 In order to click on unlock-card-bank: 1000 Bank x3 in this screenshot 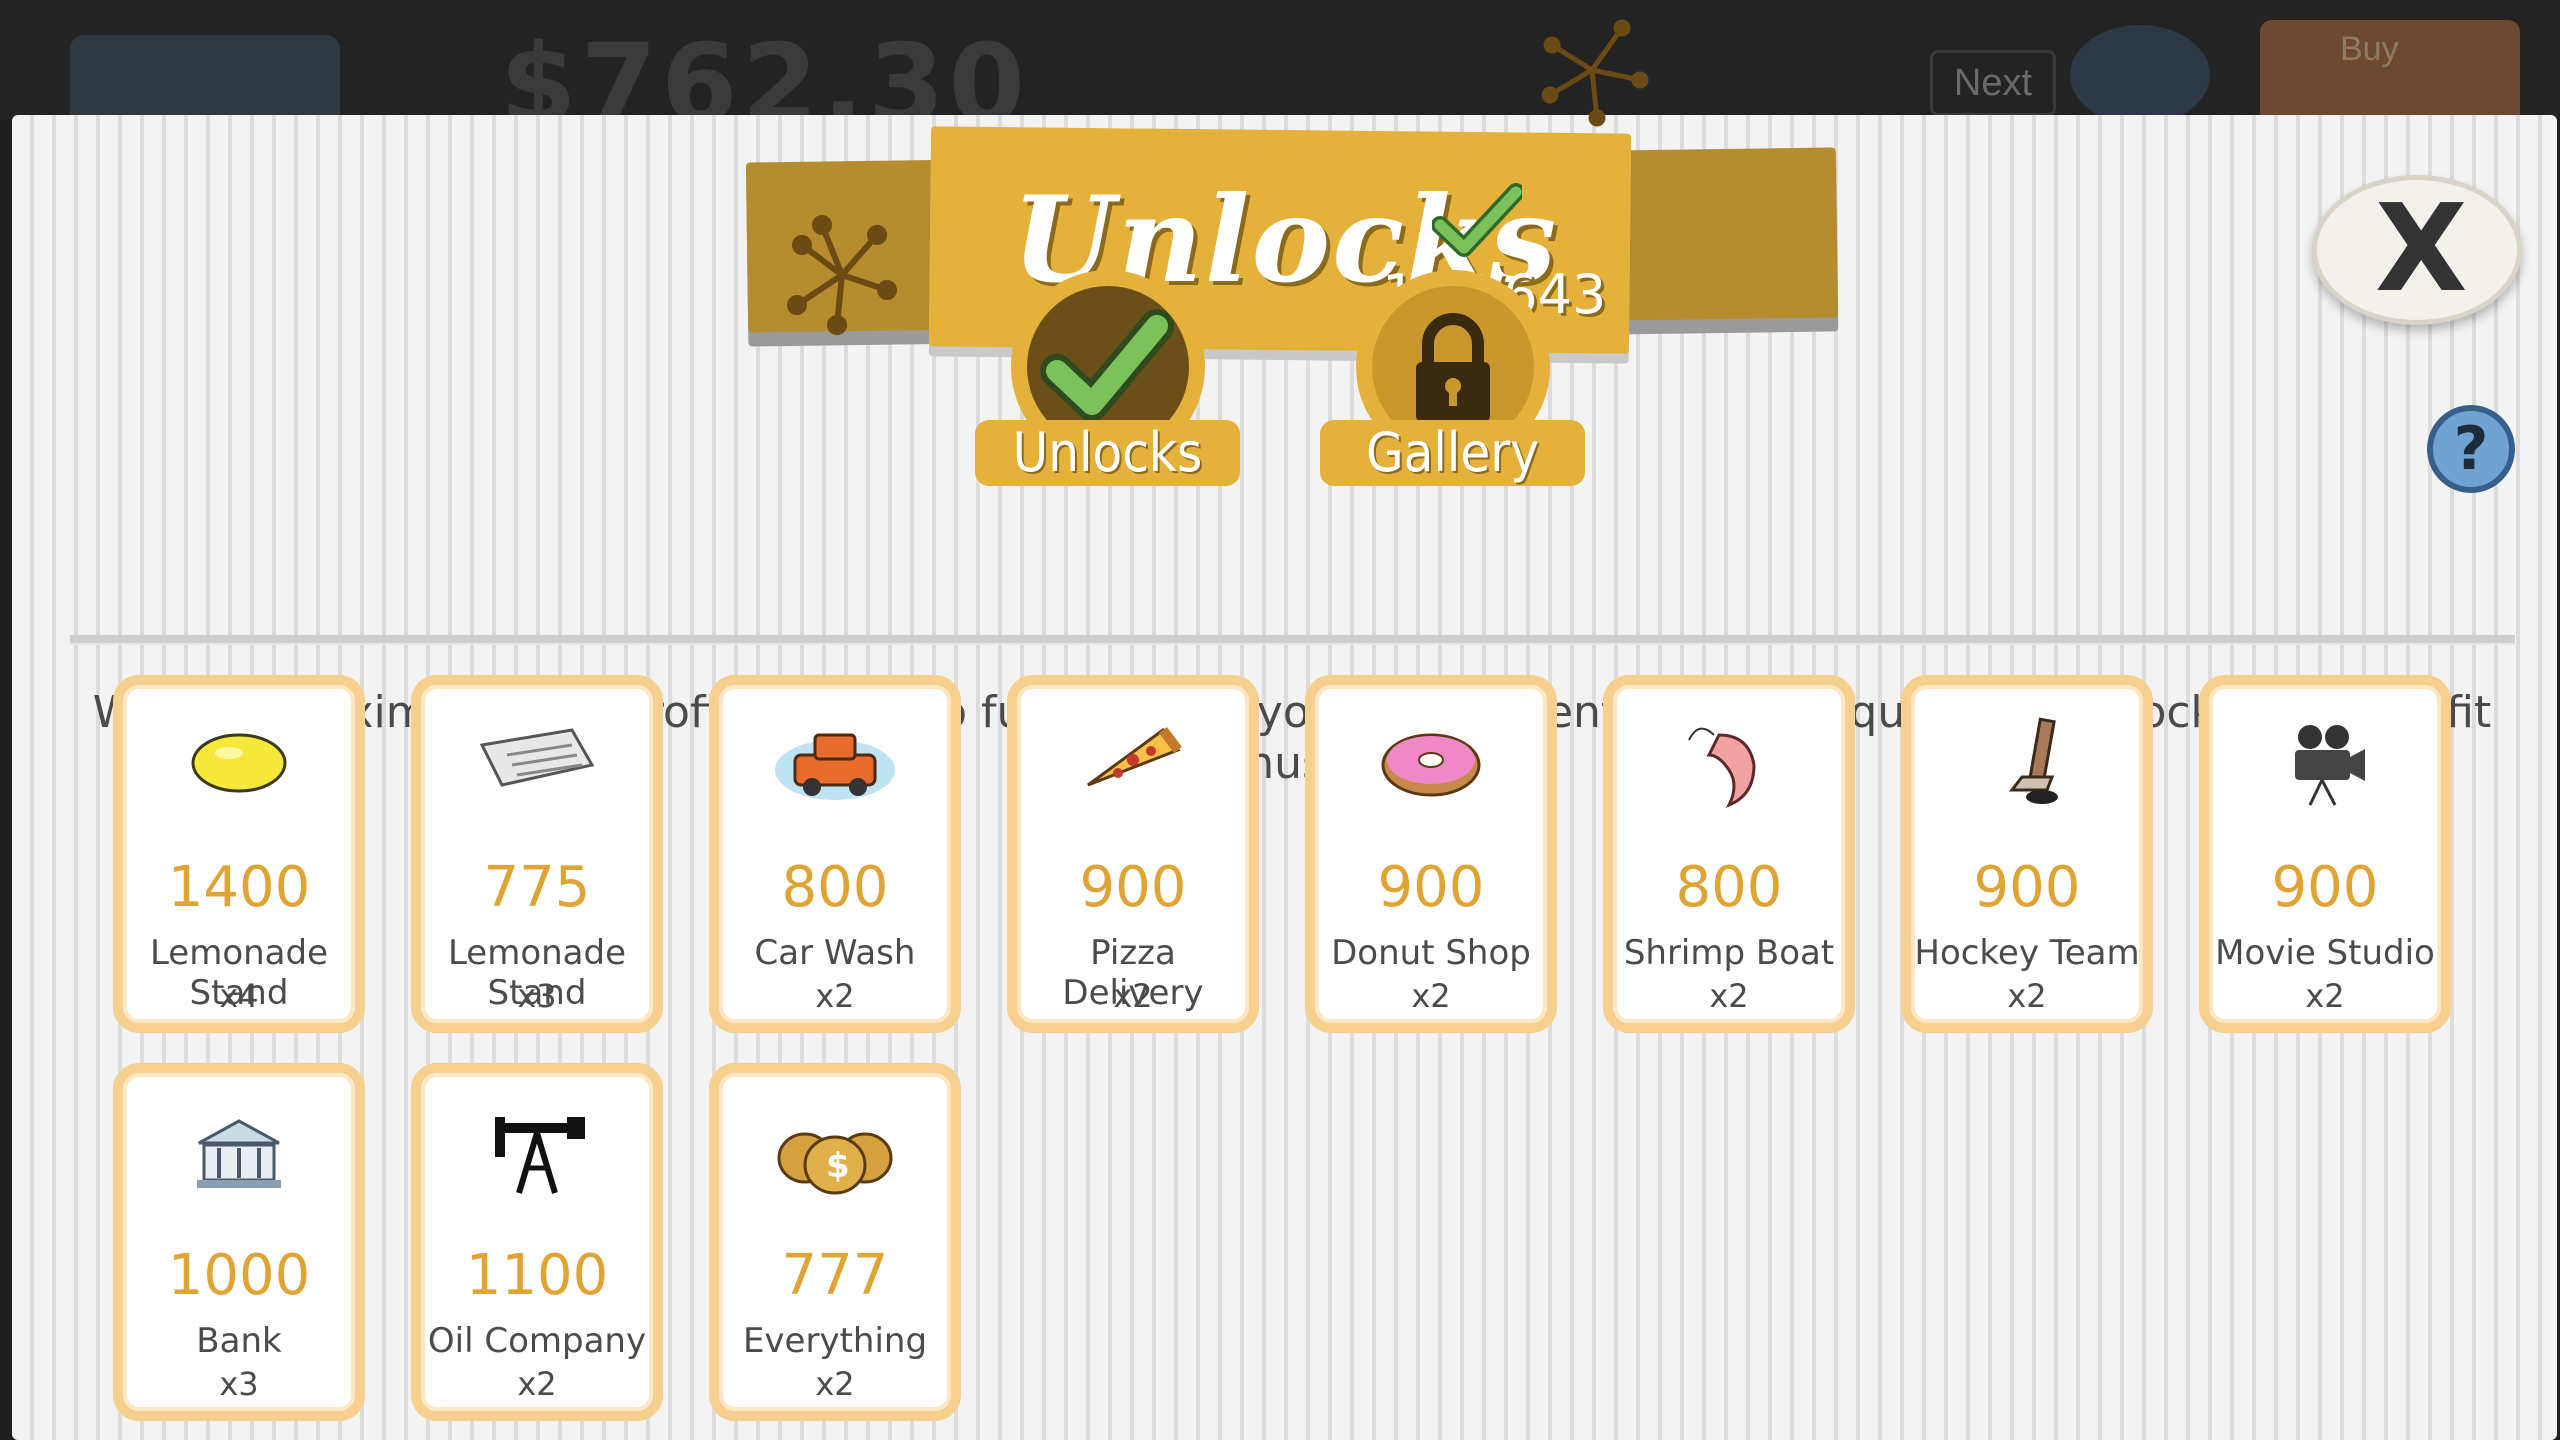, I will do `click(239, 1242)`.